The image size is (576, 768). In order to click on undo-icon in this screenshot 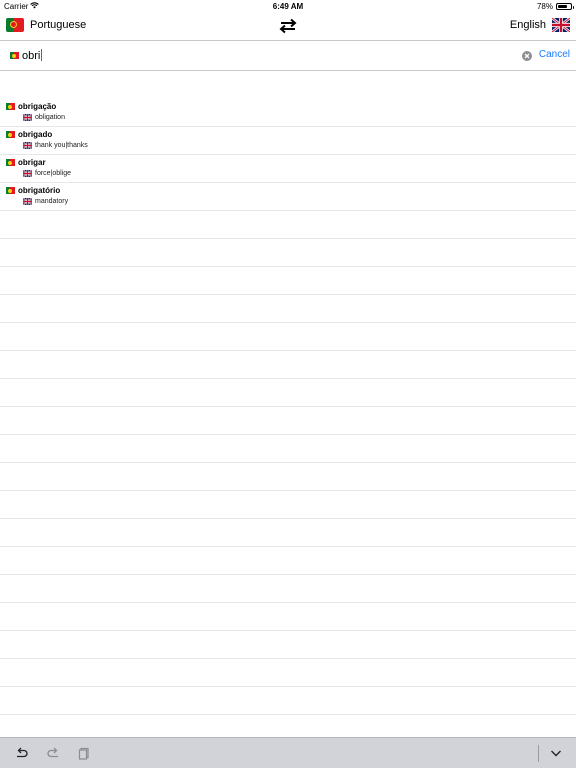, I will do `click(22, 755)`.